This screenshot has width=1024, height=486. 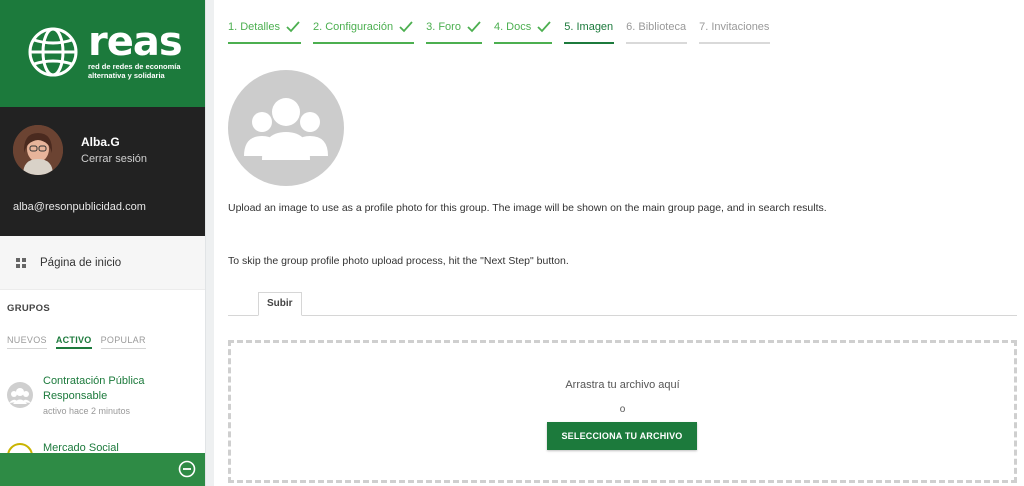 I want to click on sidebar-divider, so click(x=209, y=243).